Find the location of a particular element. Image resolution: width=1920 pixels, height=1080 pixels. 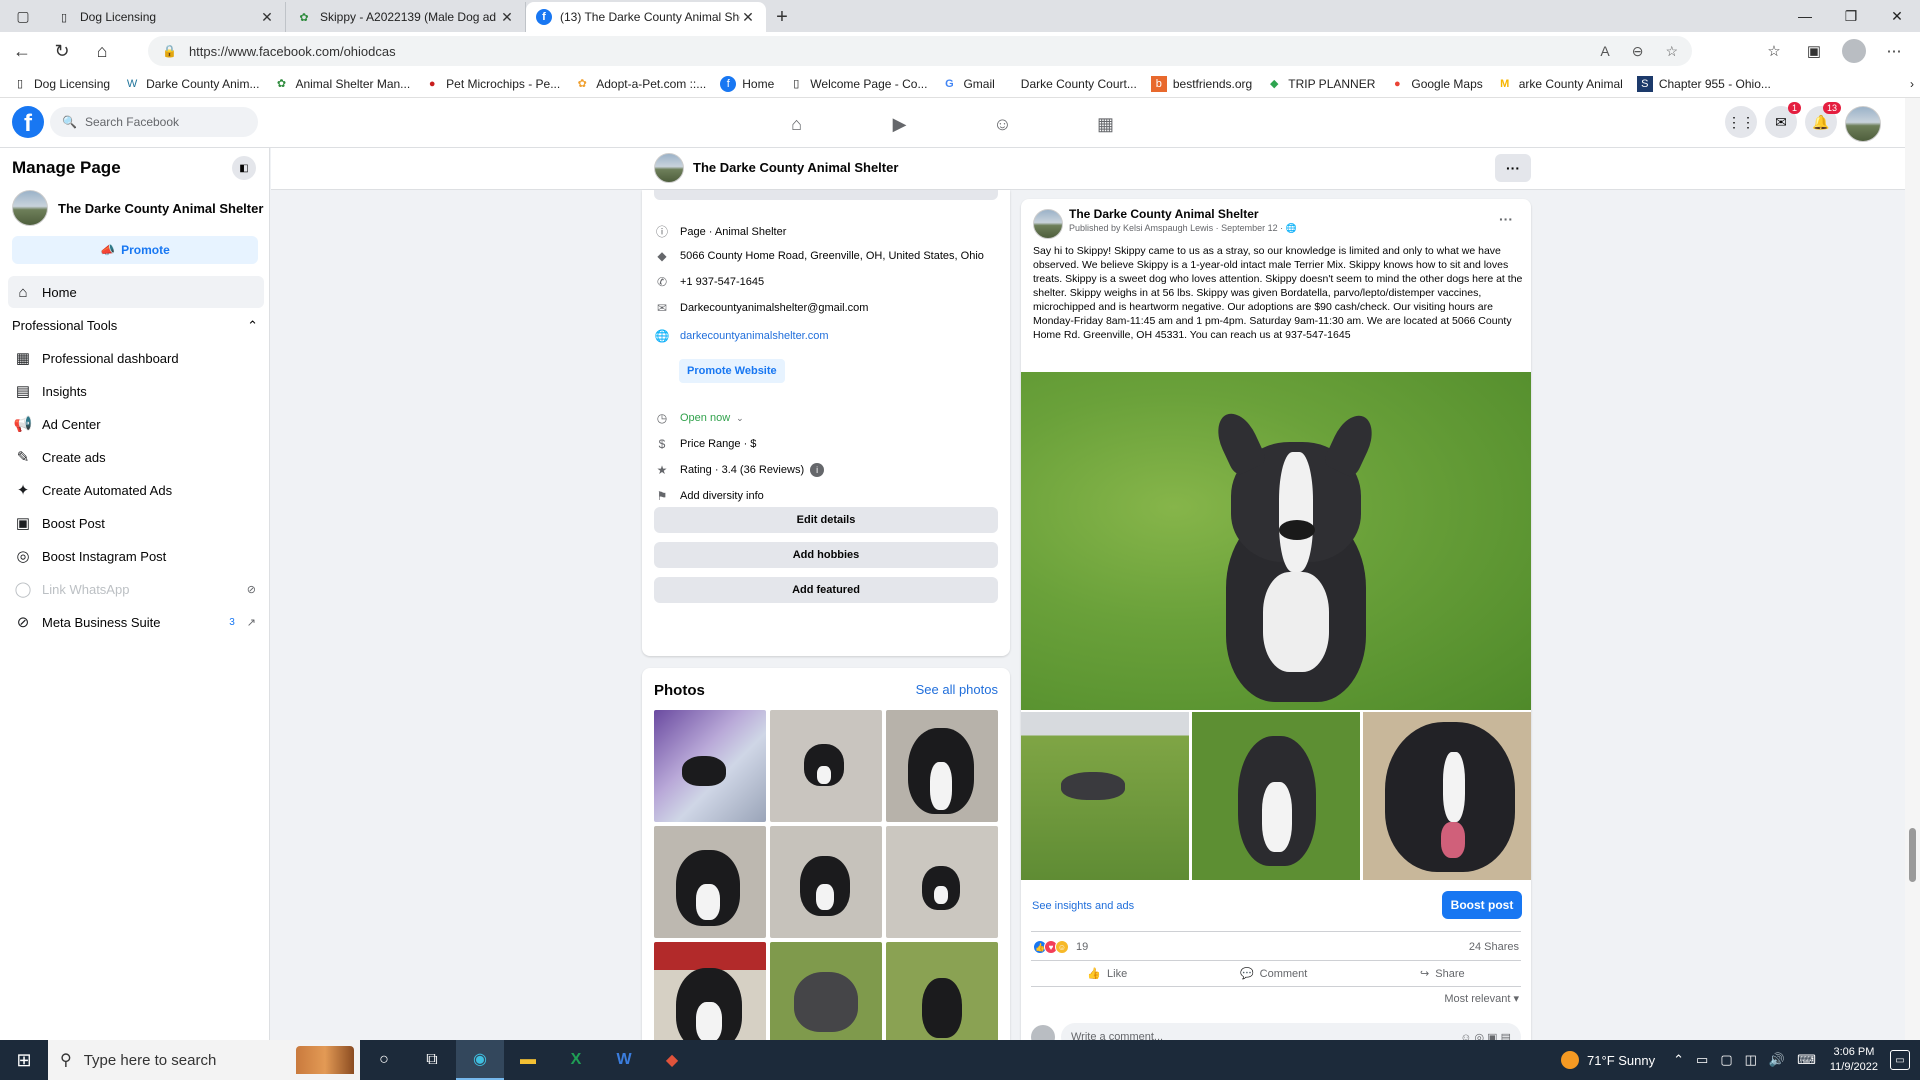

collections-icon: ▣ is located at coordinates (1814, 51).